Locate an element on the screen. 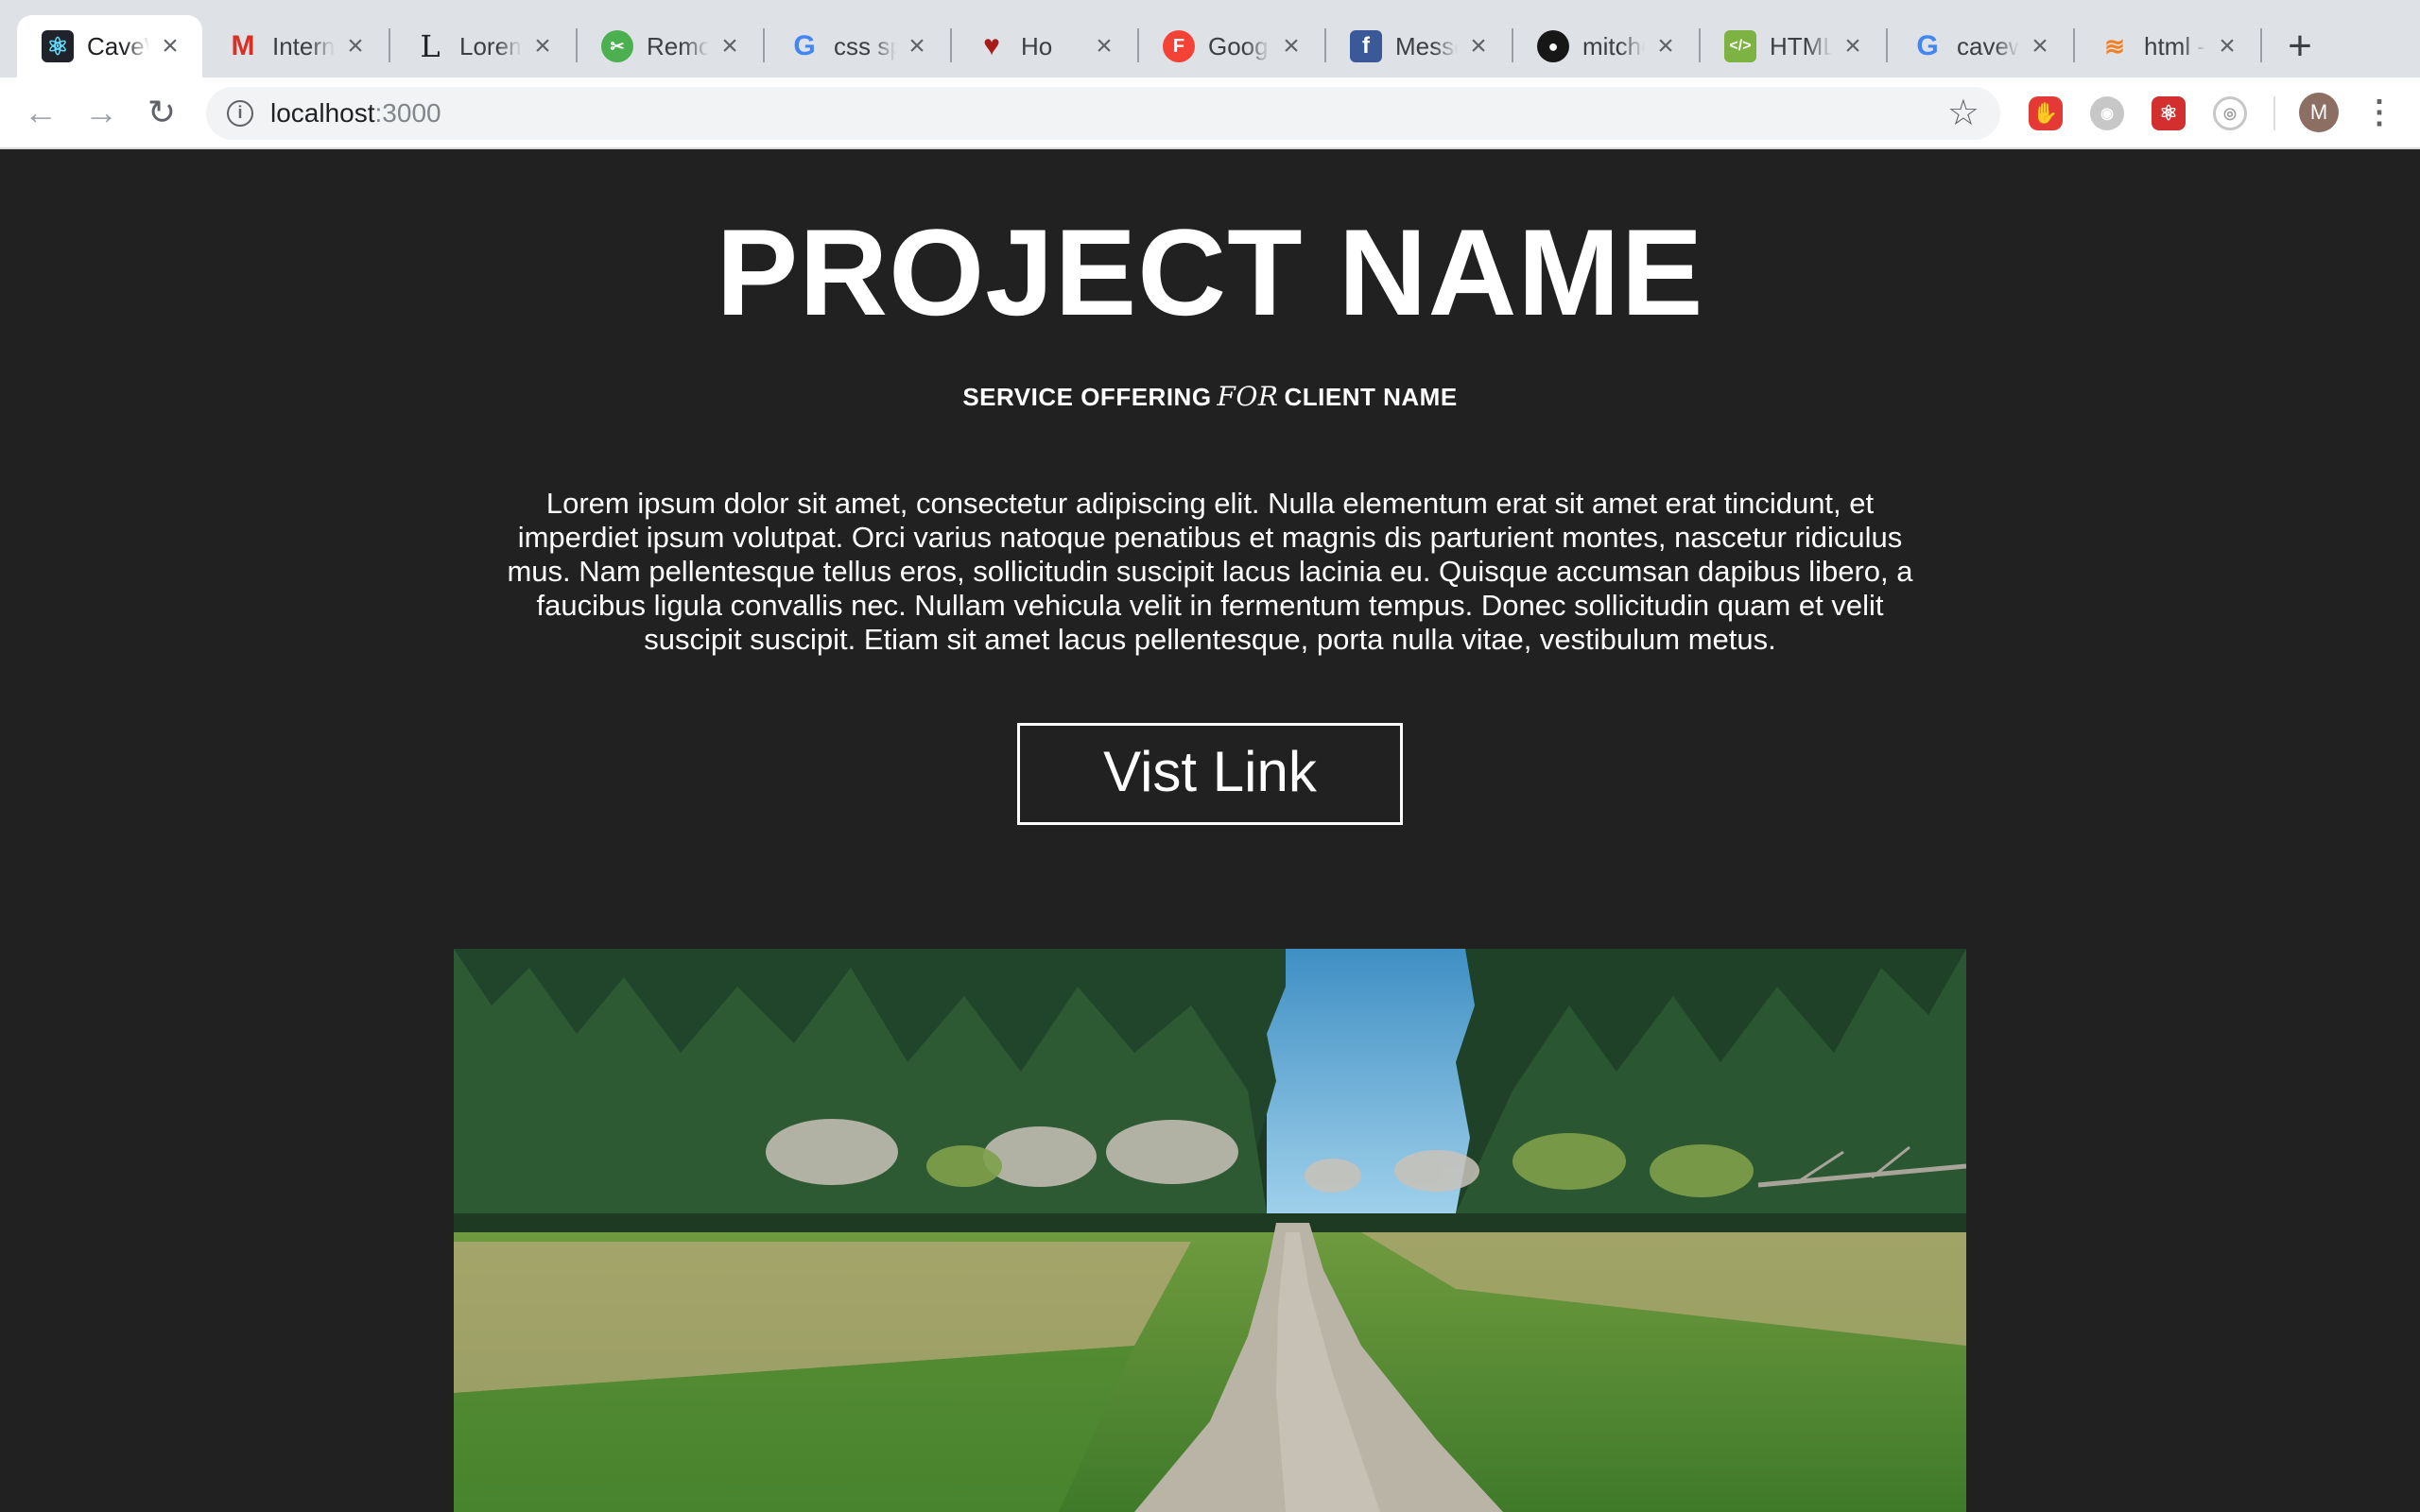 The width and height of the screenshot is (2420, 1512). url-text: localhost:3000 is located at coordinates (355, 113).